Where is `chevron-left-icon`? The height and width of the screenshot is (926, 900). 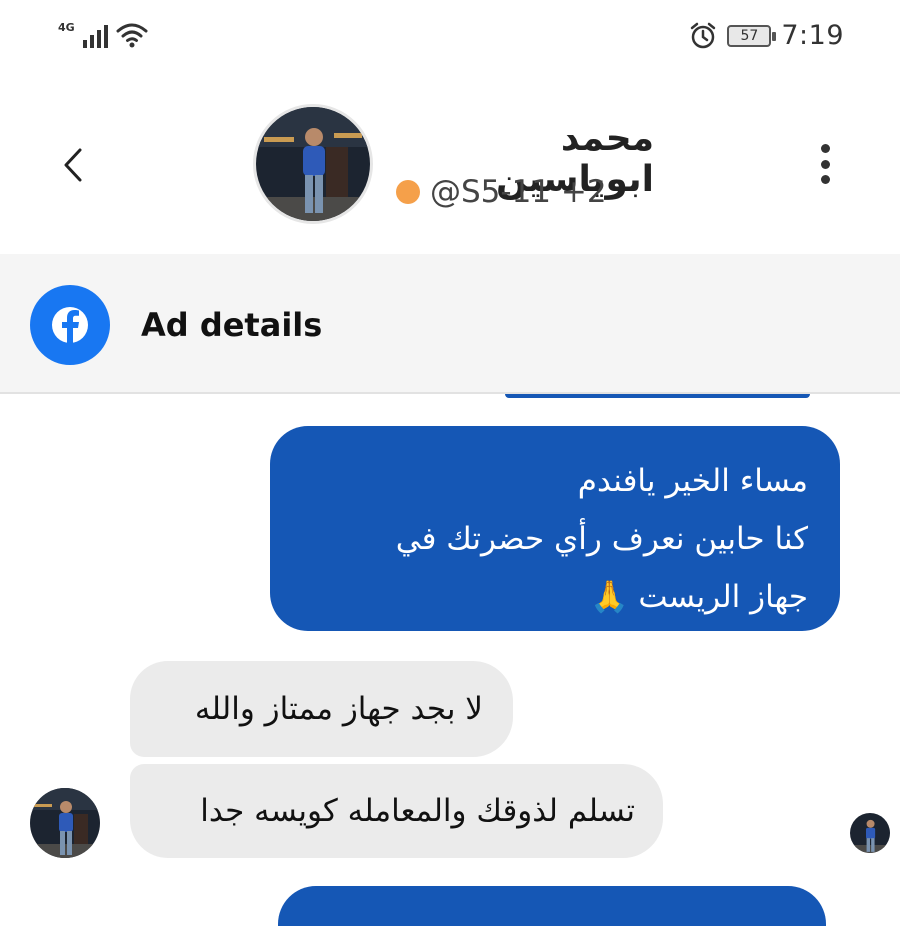 chevron-left-icon is located at coordinates (74, 165).